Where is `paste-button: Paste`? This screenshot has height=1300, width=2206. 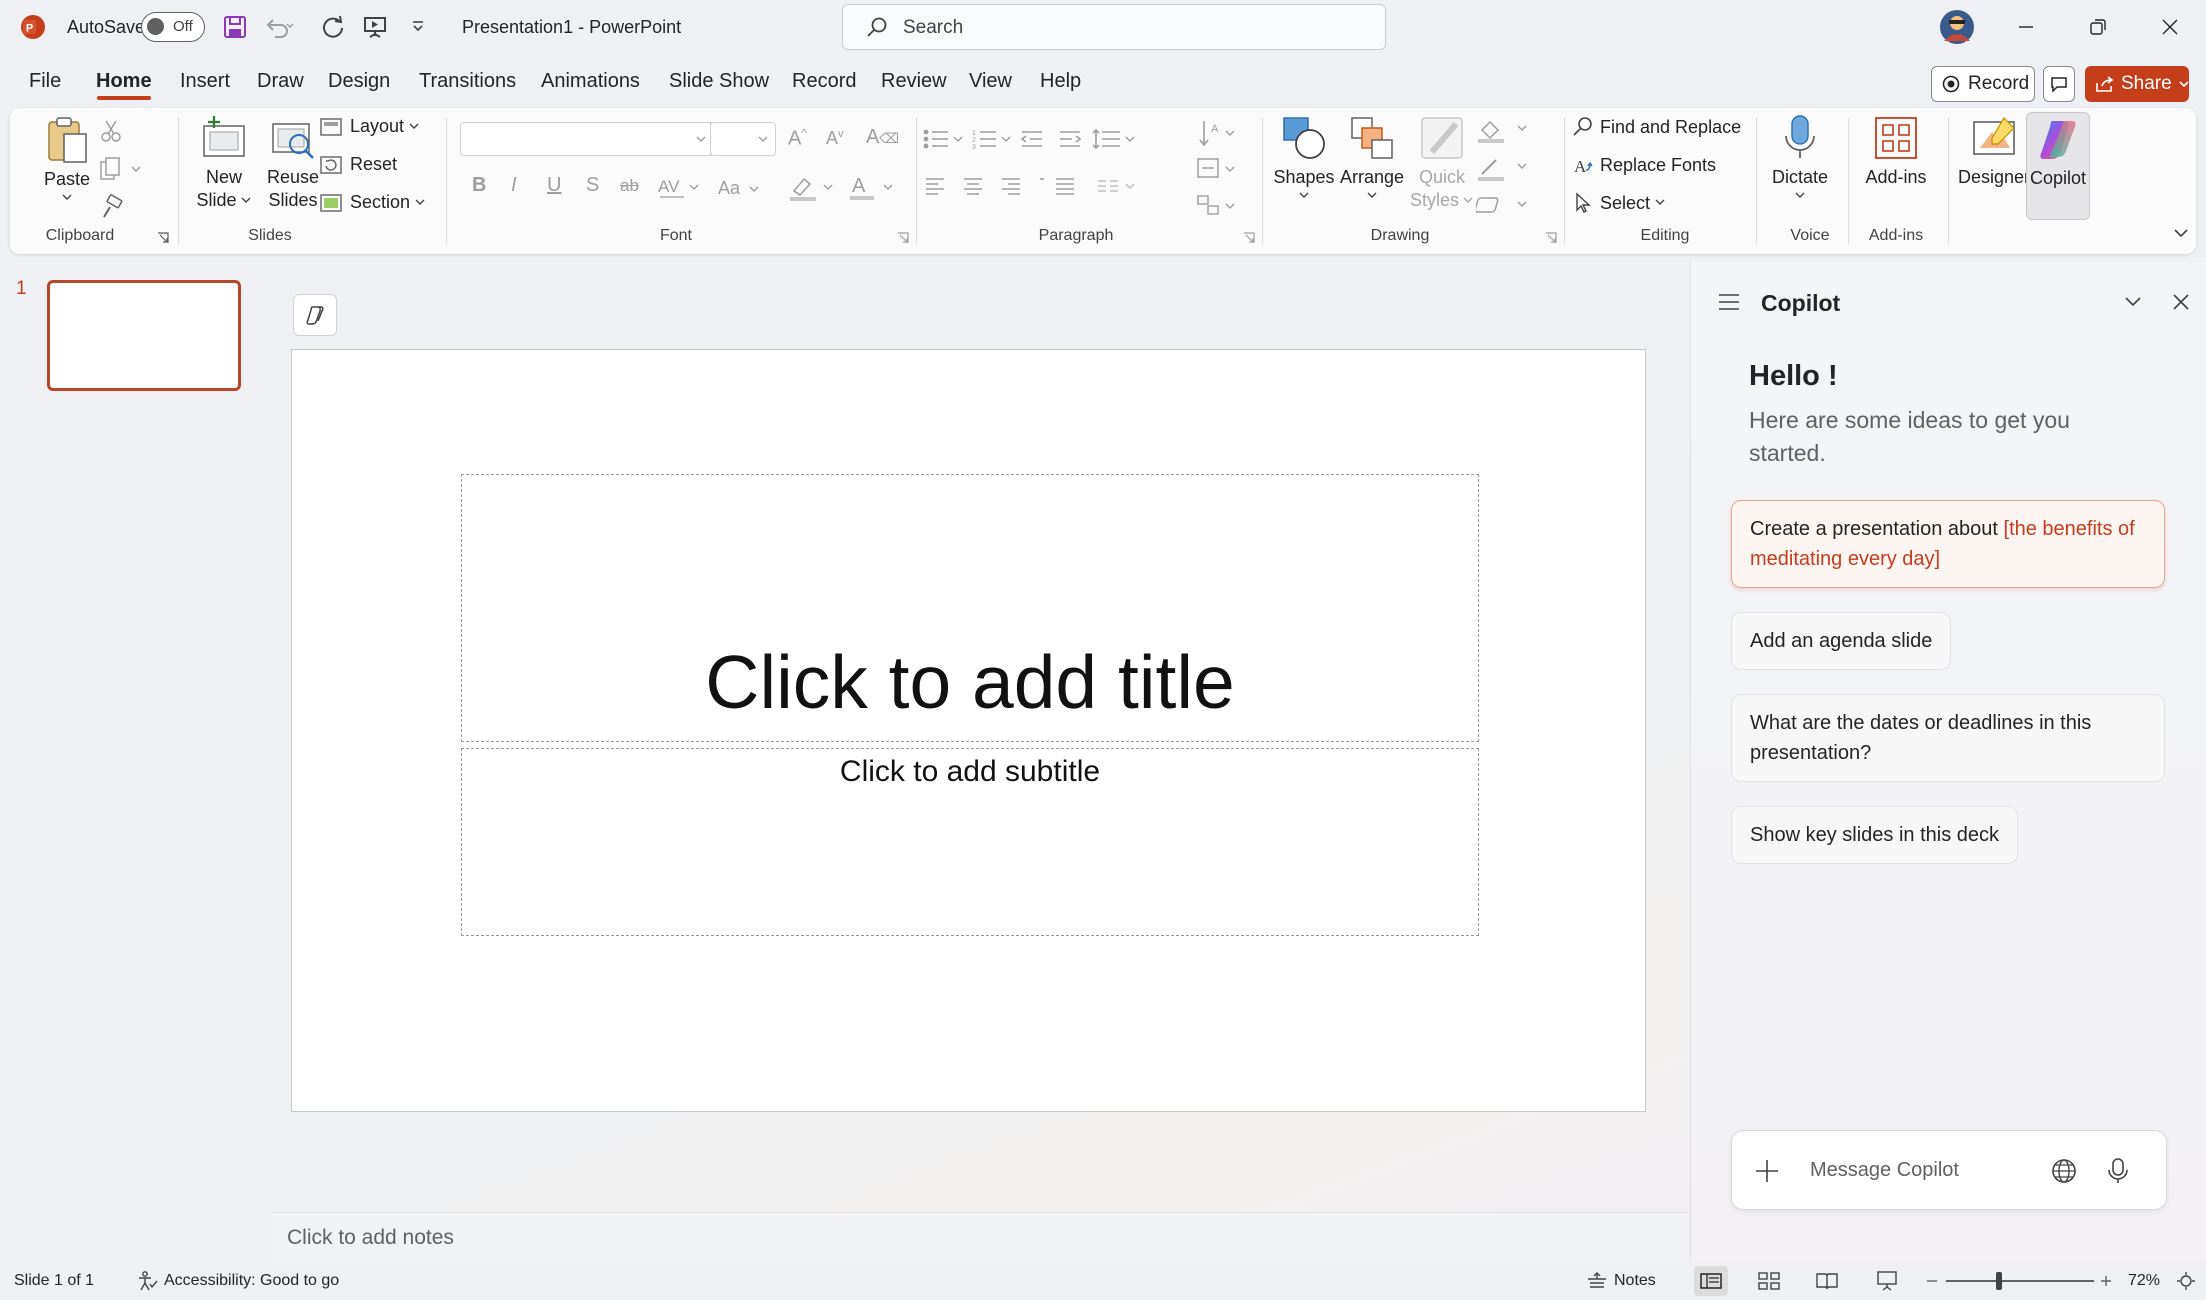
paste-button: Paste is located at coordinates (67, 158).